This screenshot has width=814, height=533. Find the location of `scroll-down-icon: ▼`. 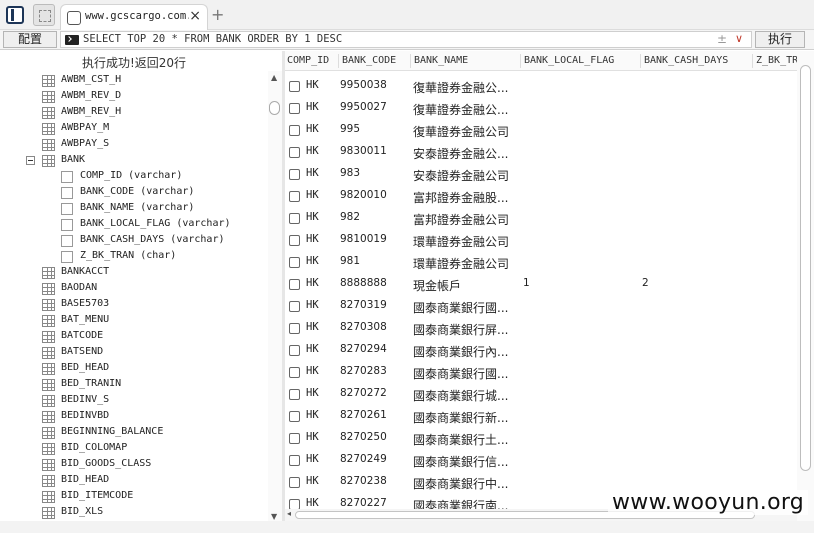

scroll-down-icon: ▼ is located at coordinates (274, 516).